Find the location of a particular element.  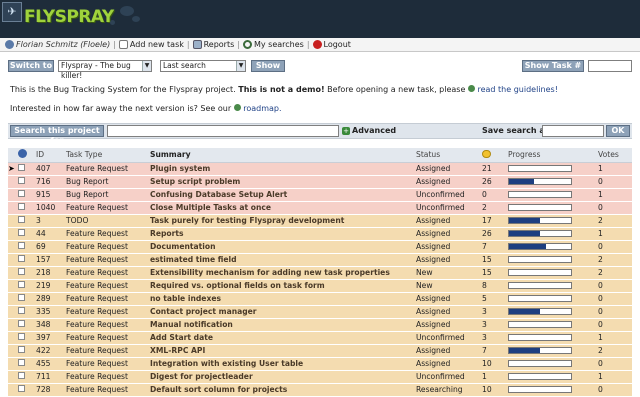

task-id: 348 is located at coordinates (43, 324).